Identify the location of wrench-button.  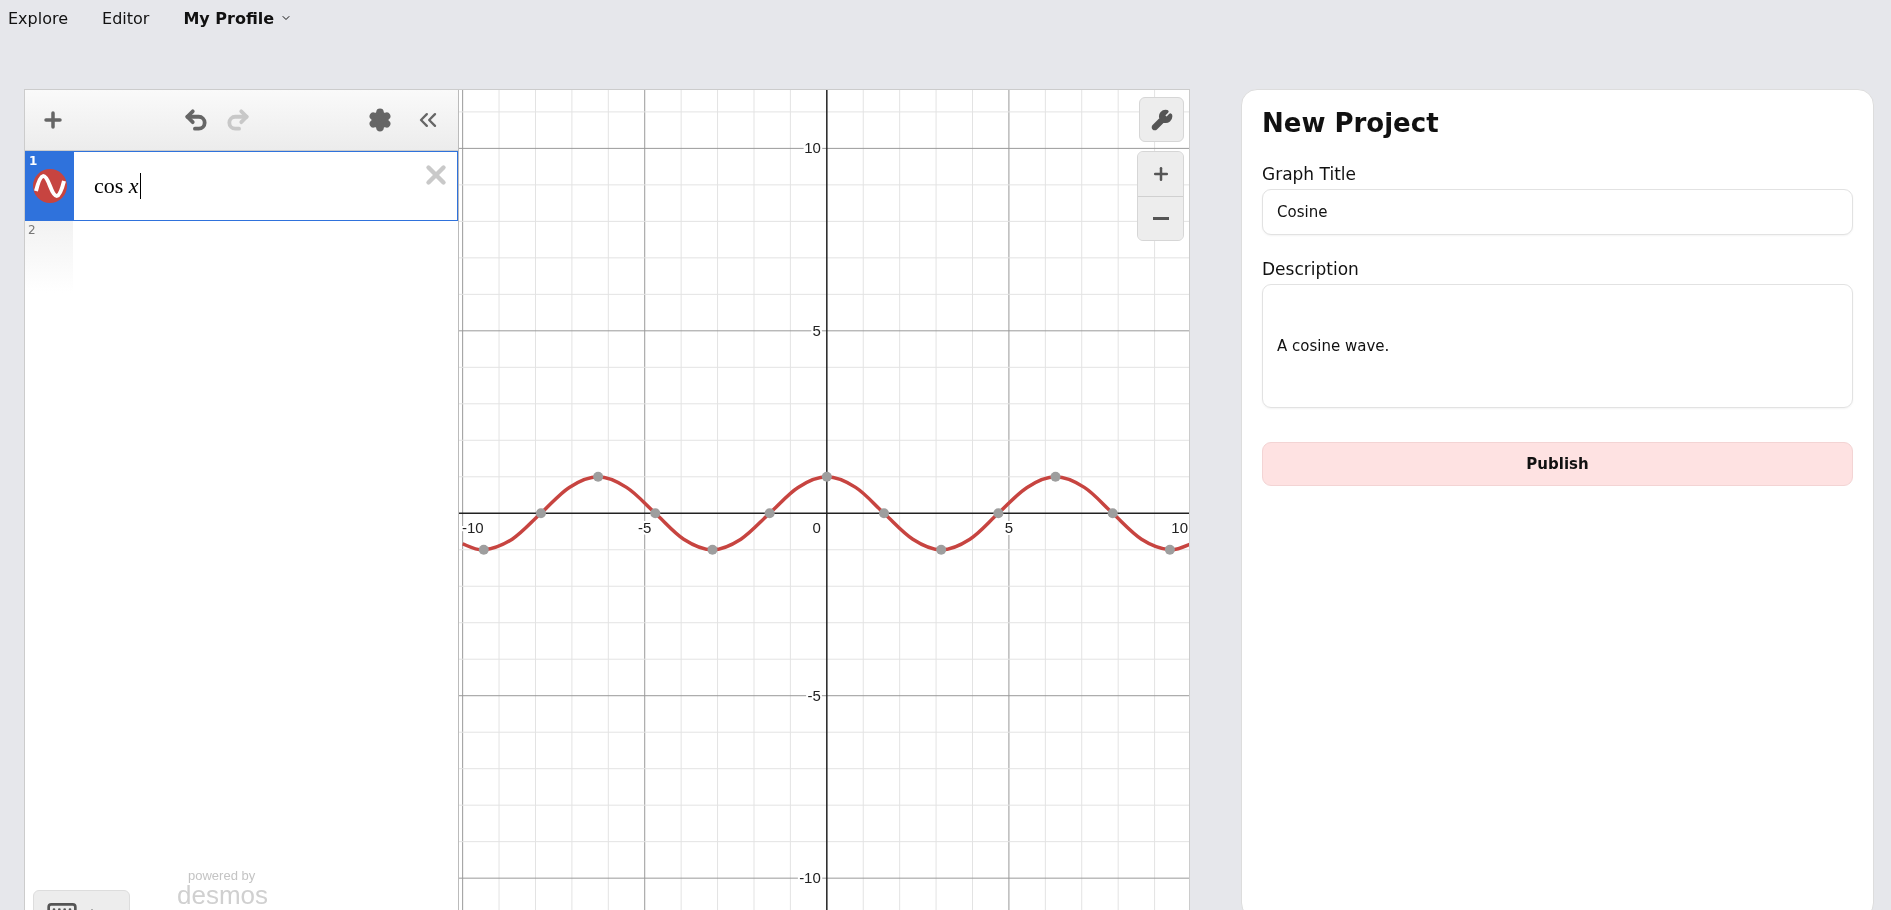
(1161, 119).